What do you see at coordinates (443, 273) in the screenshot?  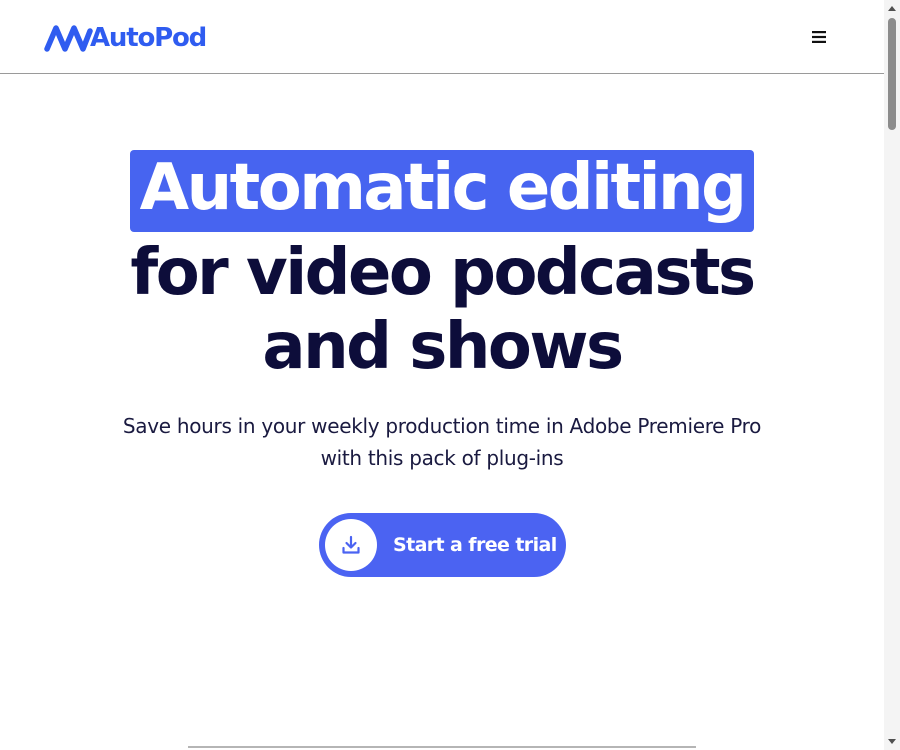 I see `hero-title-line-2: for video podcasts` at bounding box center [443, 273].